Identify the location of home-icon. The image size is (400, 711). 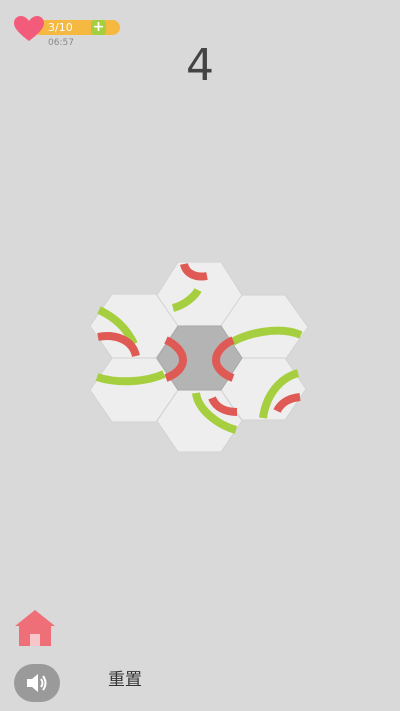
(35, 628).